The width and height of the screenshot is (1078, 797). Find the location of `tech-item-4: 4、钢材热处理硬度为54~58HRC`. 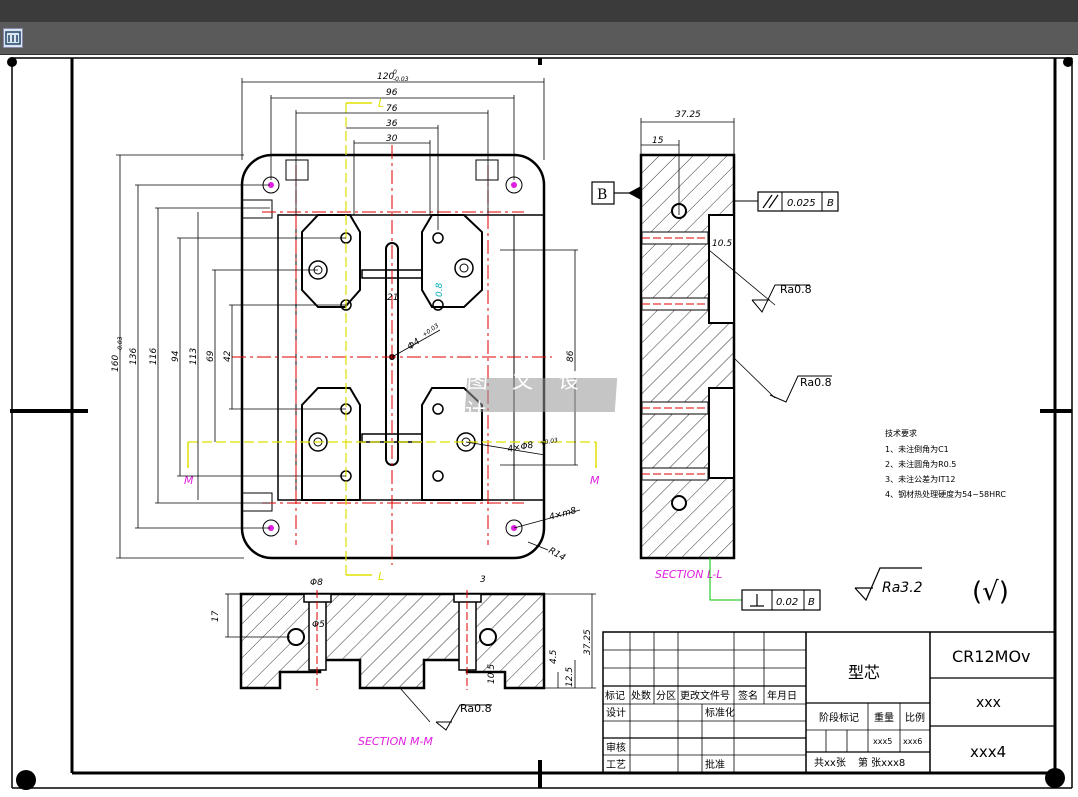

tech-item-4: 4、钢材热处理硬度为54~58HRC is located at coordinates (945, 494).